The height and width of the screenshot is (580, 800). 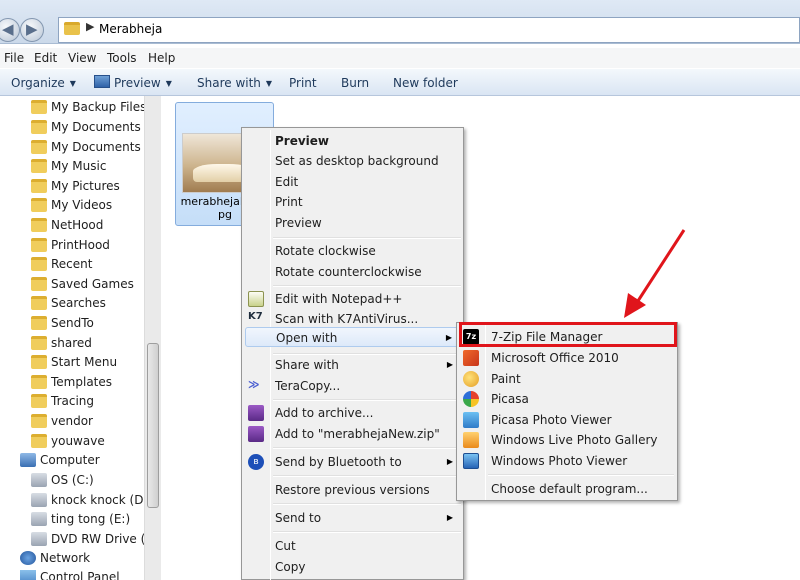 I want to click on organize-label: Organize, so click(x=38, y=83).